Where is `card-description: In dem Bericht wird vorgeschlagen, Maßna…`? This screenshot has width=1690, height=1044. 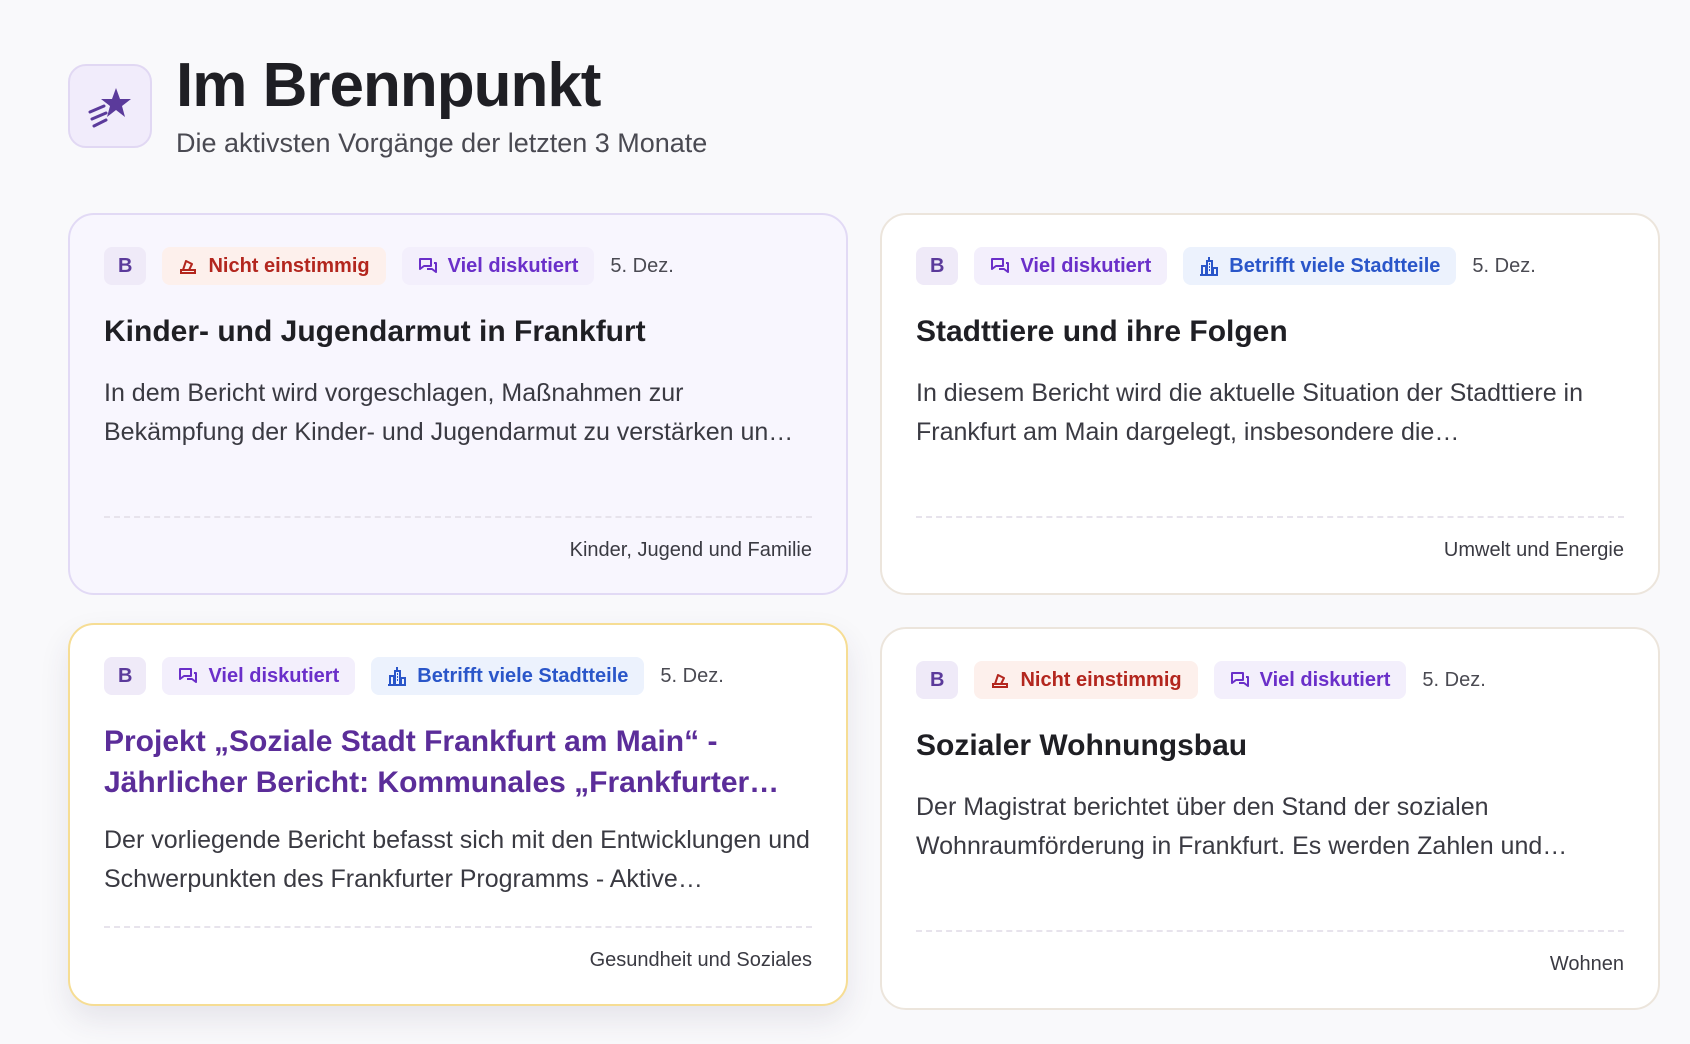 card-description: In dem Bericht wird vorgeschlagen, Maßna… is located at coordinates (449, 412).